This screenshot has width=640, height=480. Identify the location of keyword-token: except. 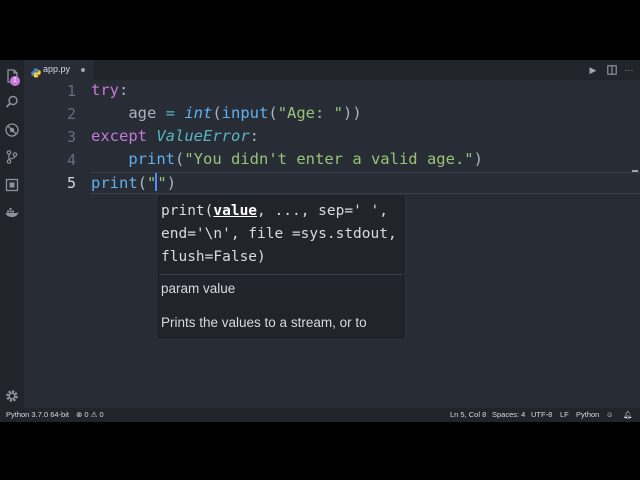
(119, 136).